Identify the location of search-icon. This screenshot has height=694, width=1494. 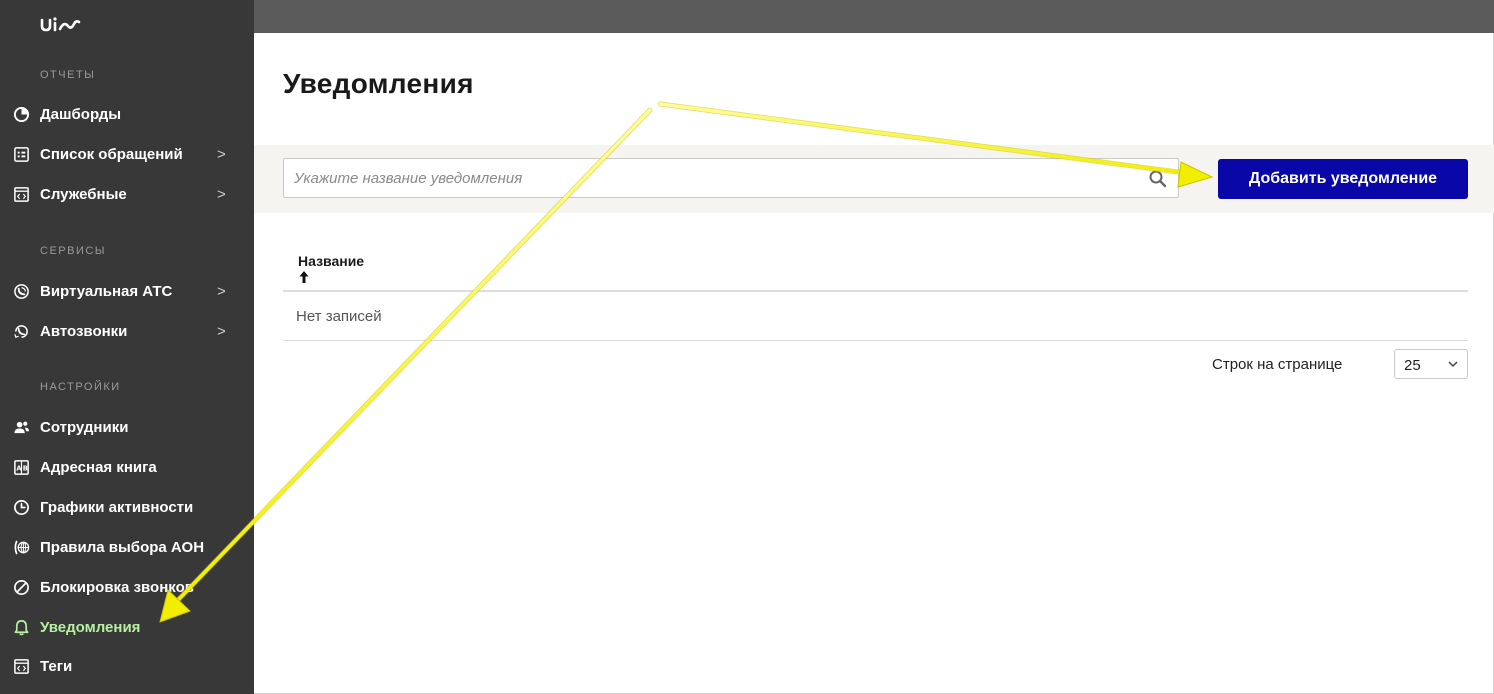
(1158, 179).